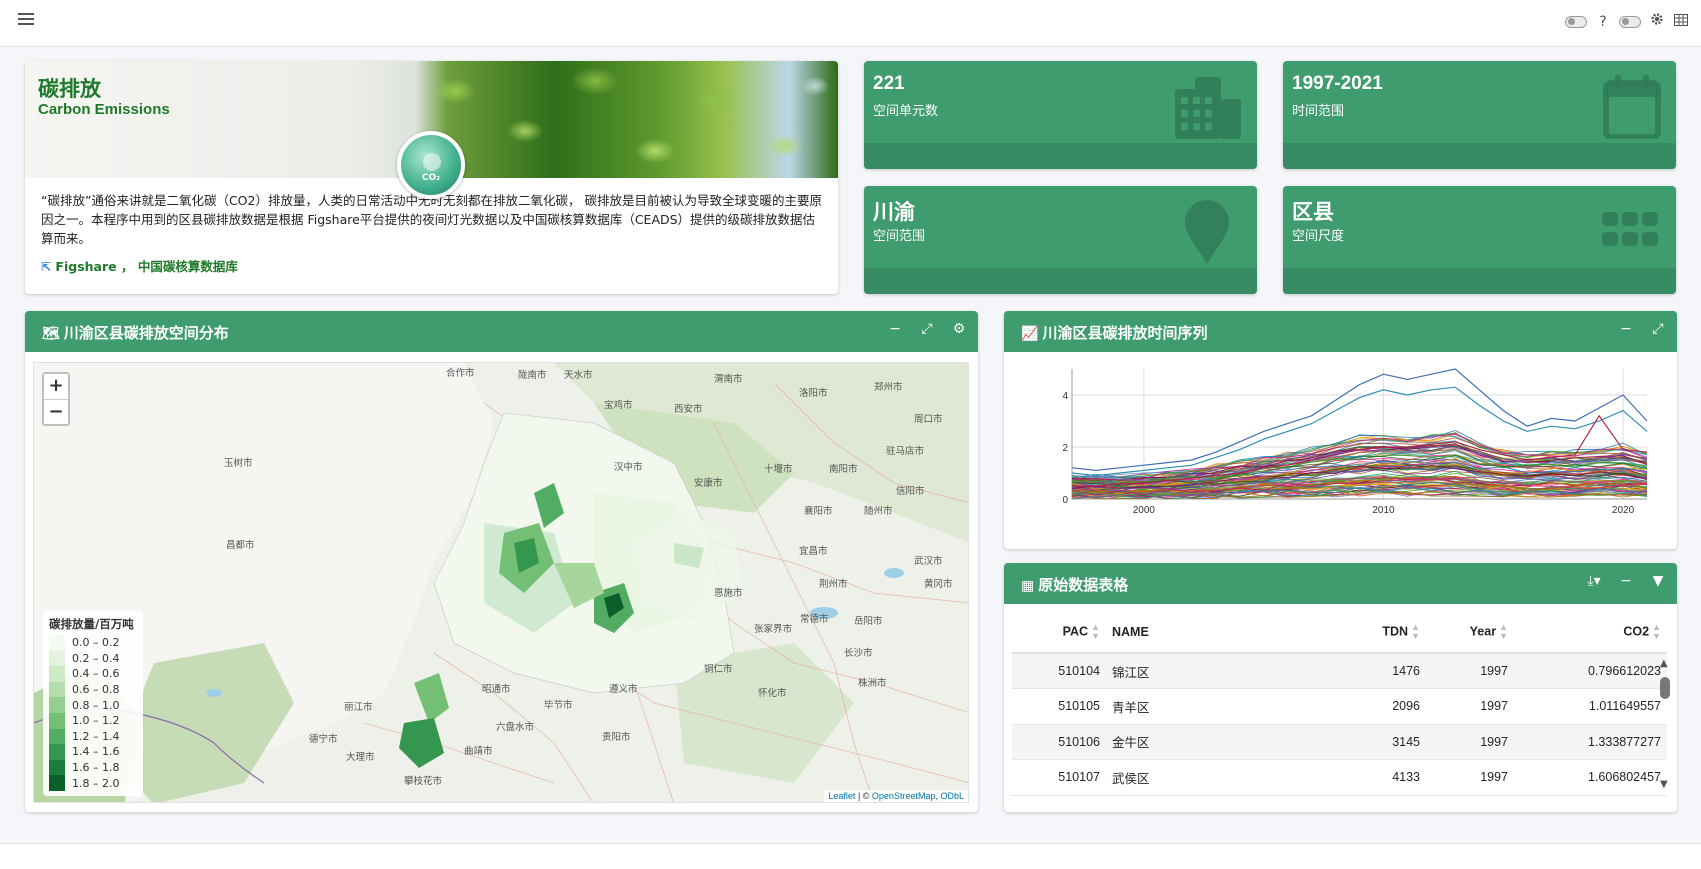 Image resolution: width=1701 pixels, height=869 pixels. I want to click on column-header-year: Year ▲ ▼, so click(1470, 632).